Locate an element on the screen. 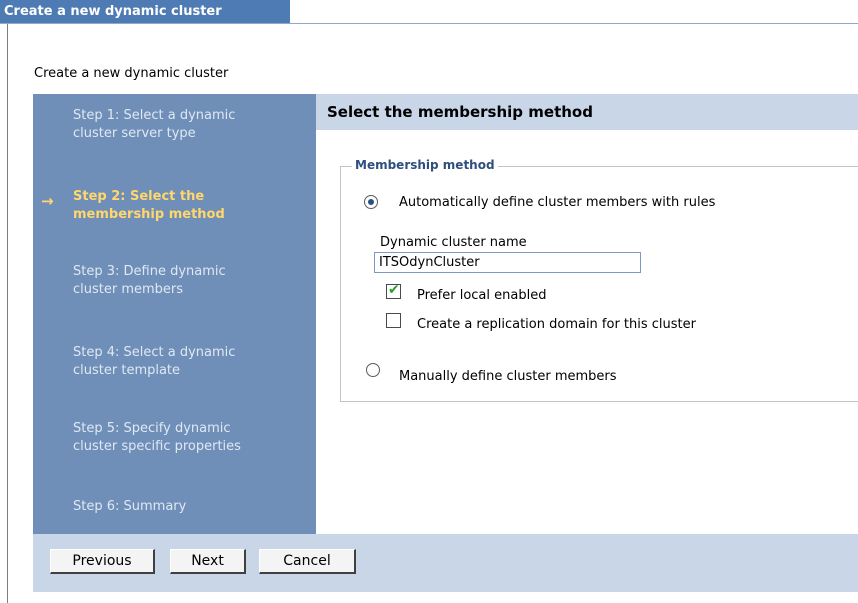  title-divider is located at coordinates (429, 23).